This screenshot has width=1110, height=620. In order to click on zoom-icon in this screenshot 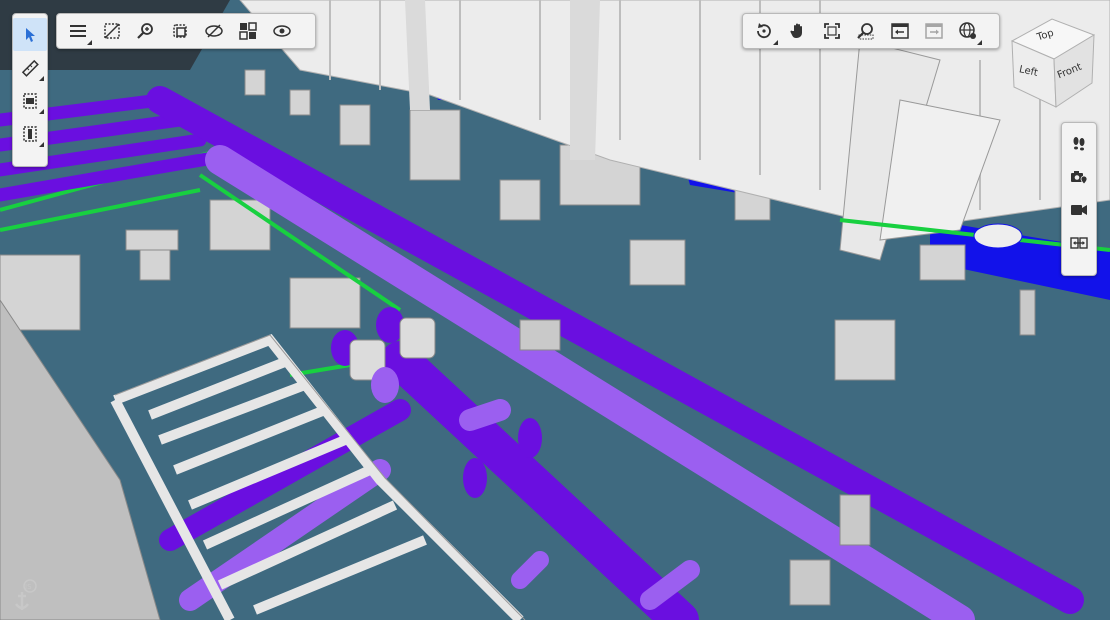, I will do `click(145, 31)`.